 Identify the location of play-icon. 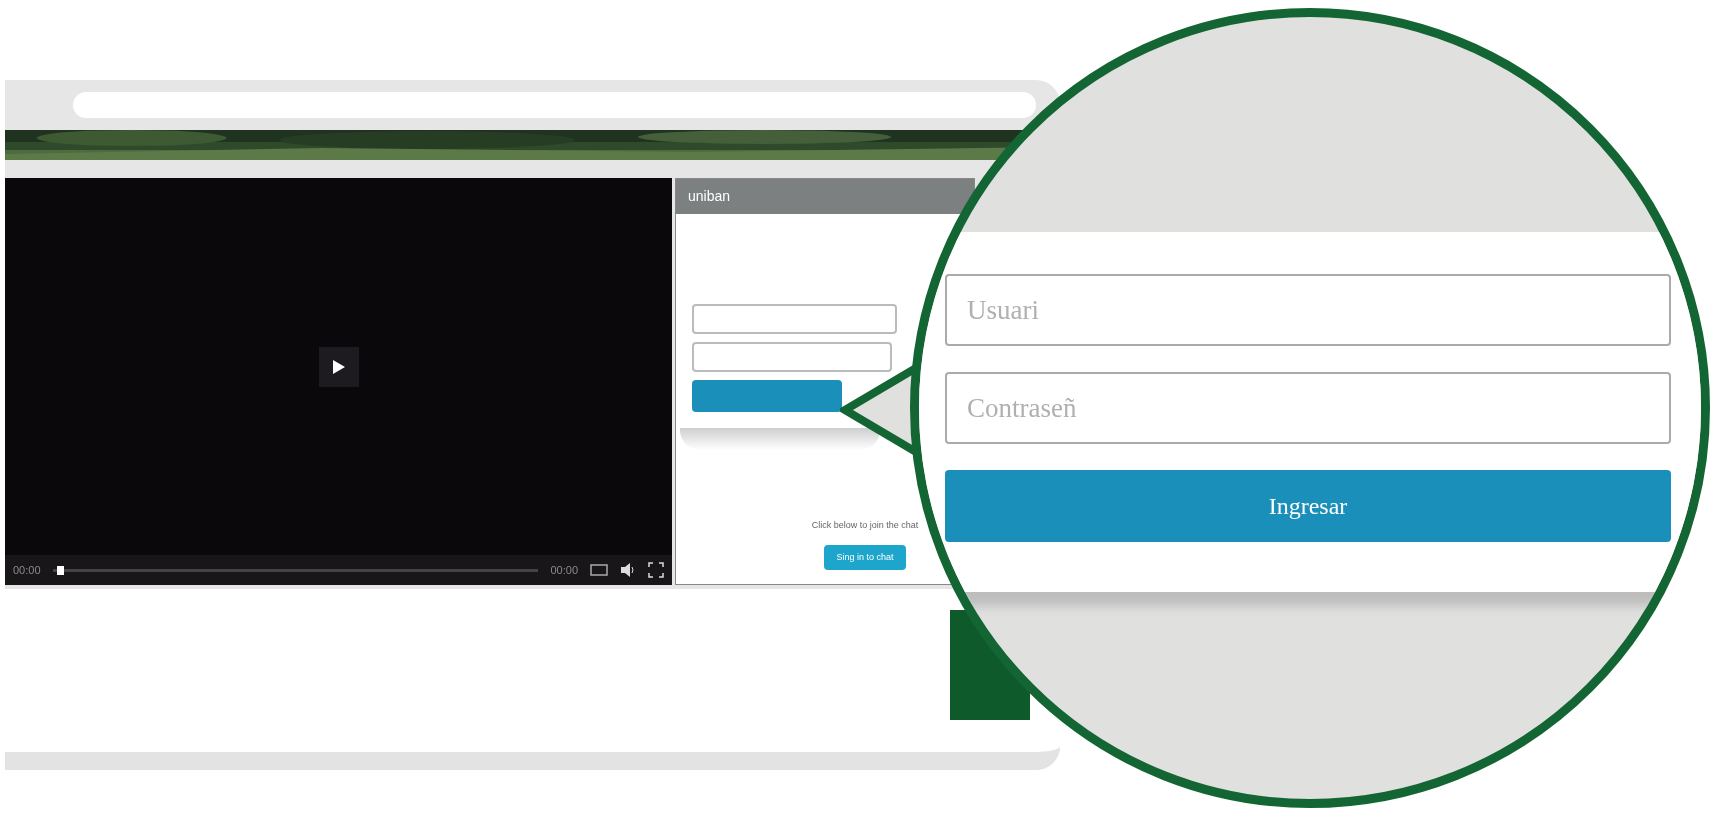
(338, 366).